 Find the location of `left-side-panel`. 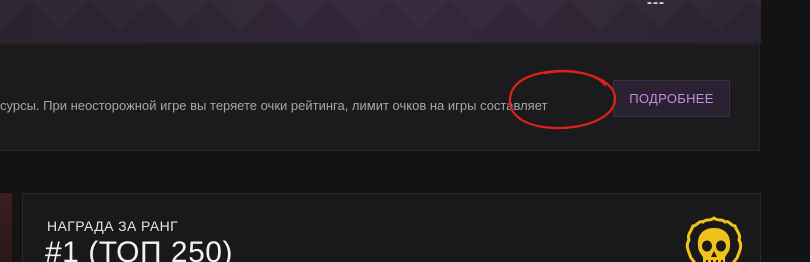

left-side-panel is located at coordinates (6, 227).